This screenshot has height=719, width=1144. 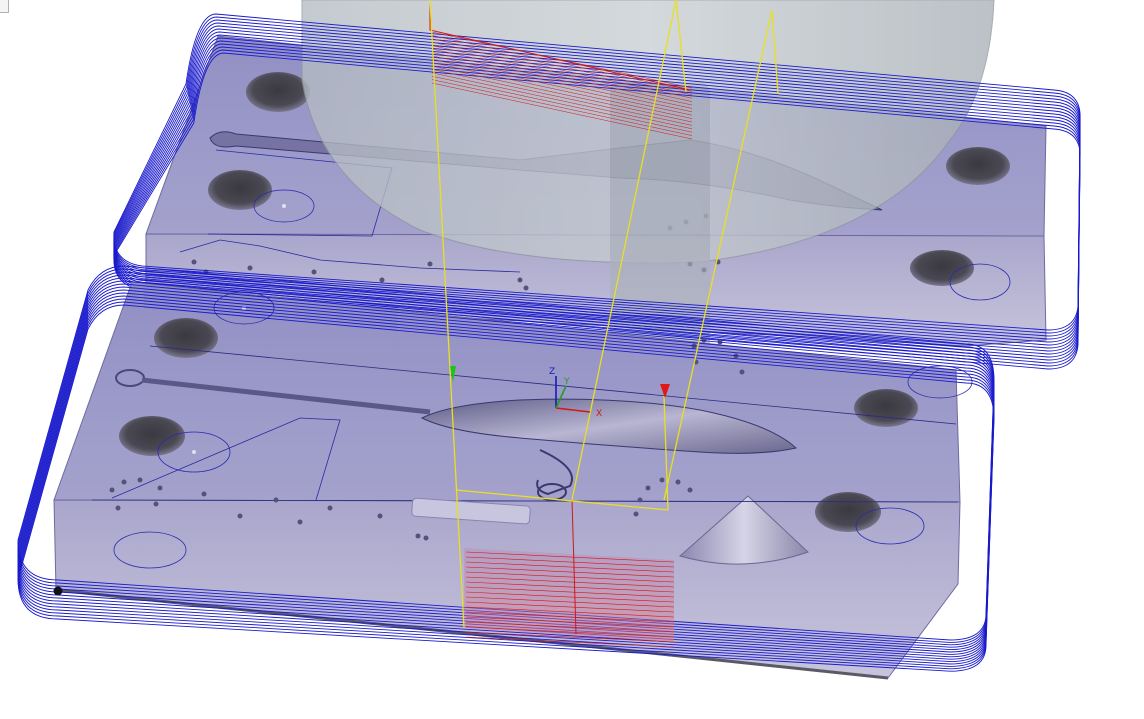 I want to click on origin-point, so click(x=58, y=591).